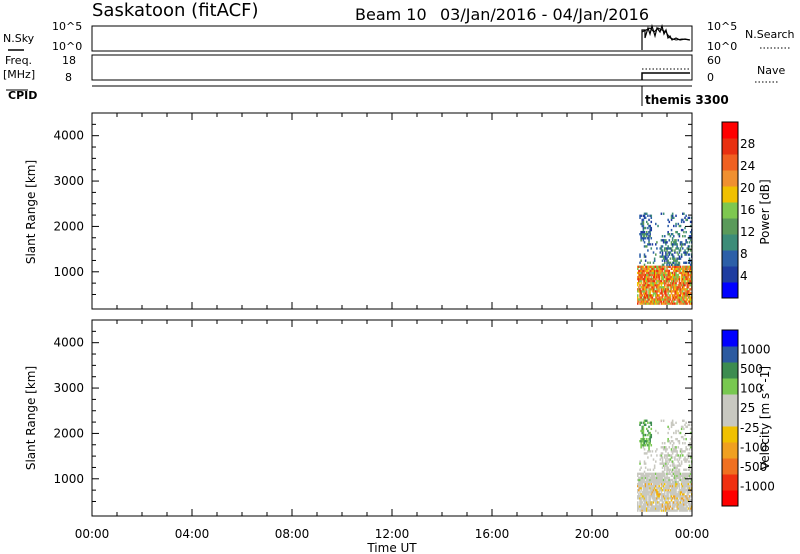 The width and height of the screenshot is (800, 554). Describe the element at coordinates (391, 14) in the screenshot. I see `beam-label: Beam 10` at that location.